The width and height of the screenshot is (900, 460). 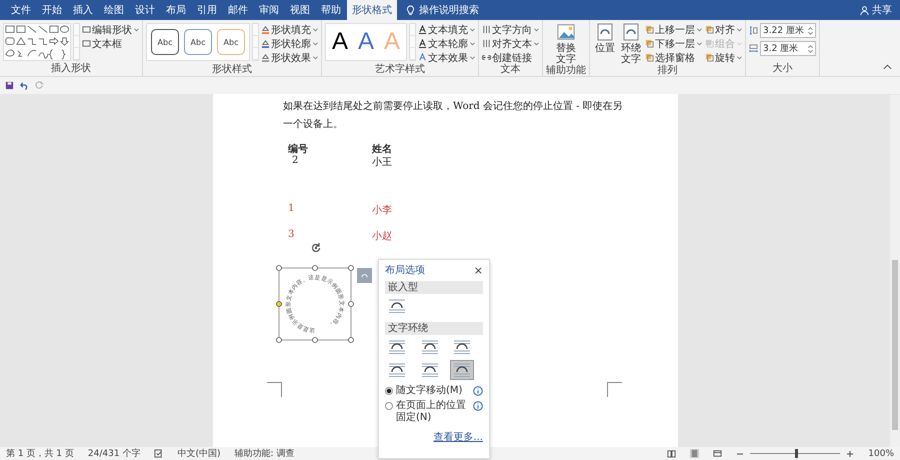 I want to click on group-label: 大小, so click(x=783, y=69).